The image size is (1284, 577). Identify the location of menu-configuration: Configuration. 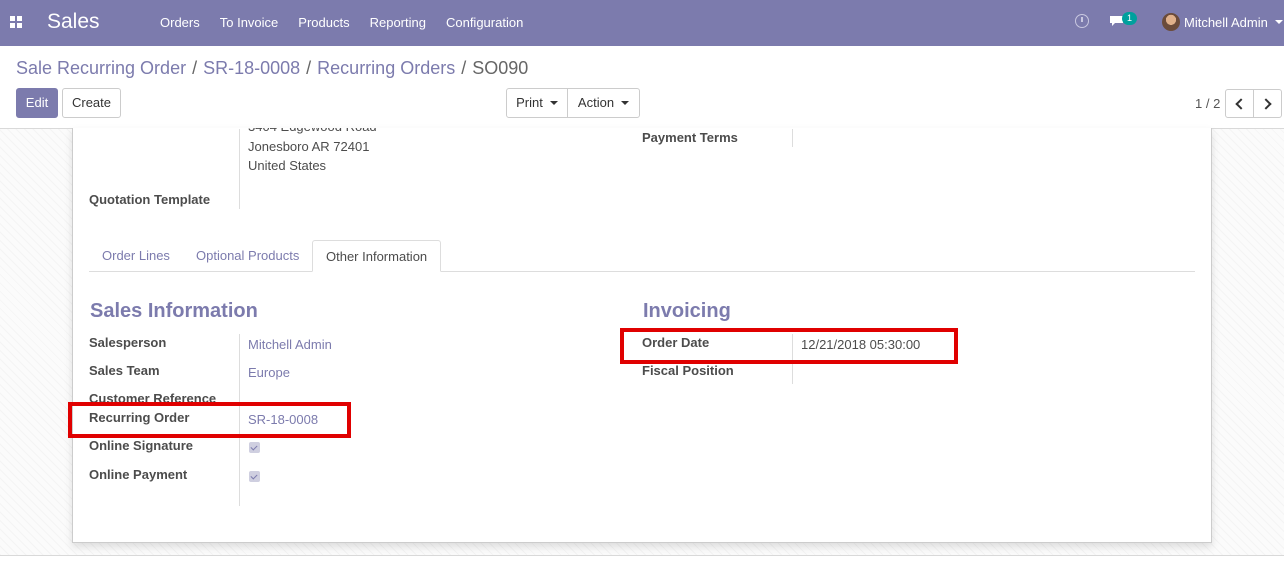
(484, 22).